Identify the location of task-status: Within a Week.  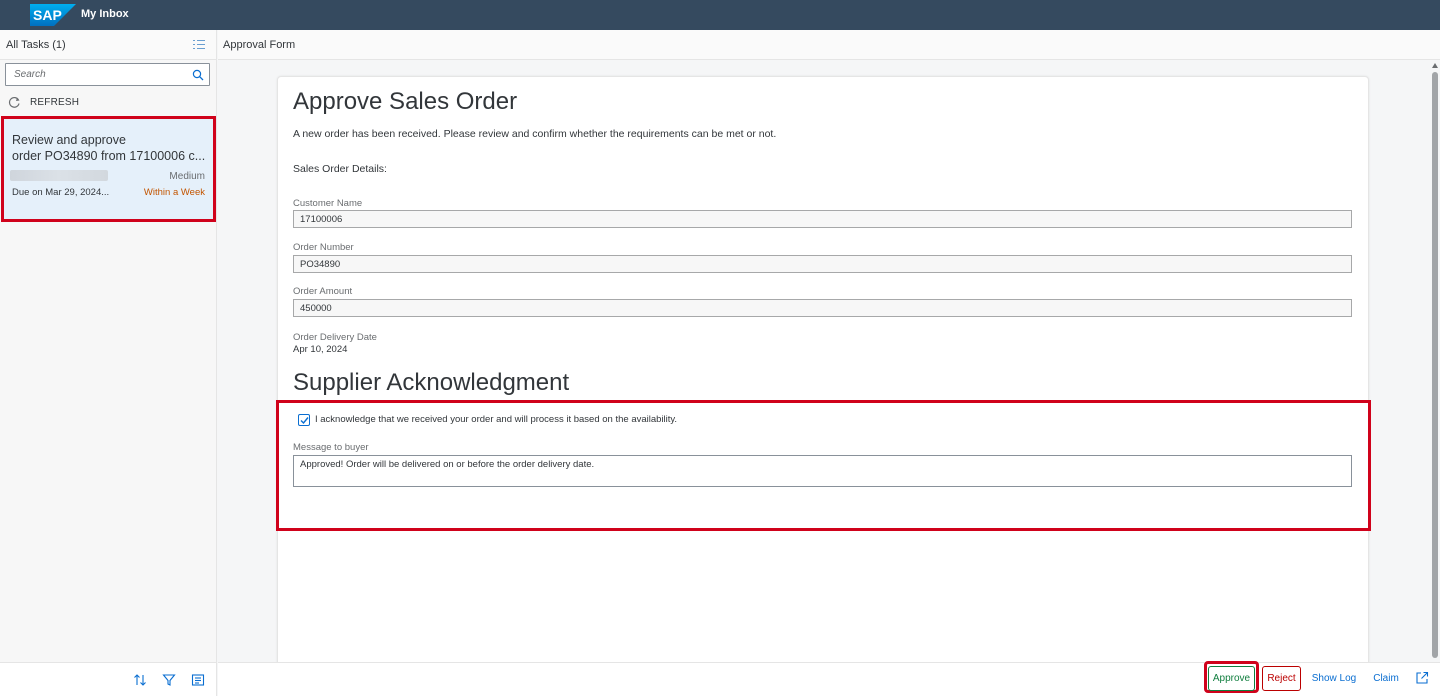
(174, 192).